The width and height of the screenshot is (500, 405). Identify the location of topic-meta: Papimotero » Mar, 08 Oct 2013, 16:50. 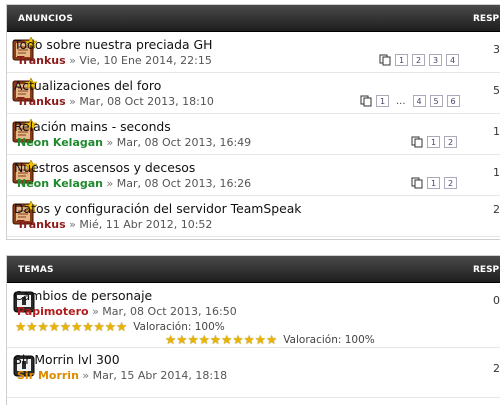
(127, 311).